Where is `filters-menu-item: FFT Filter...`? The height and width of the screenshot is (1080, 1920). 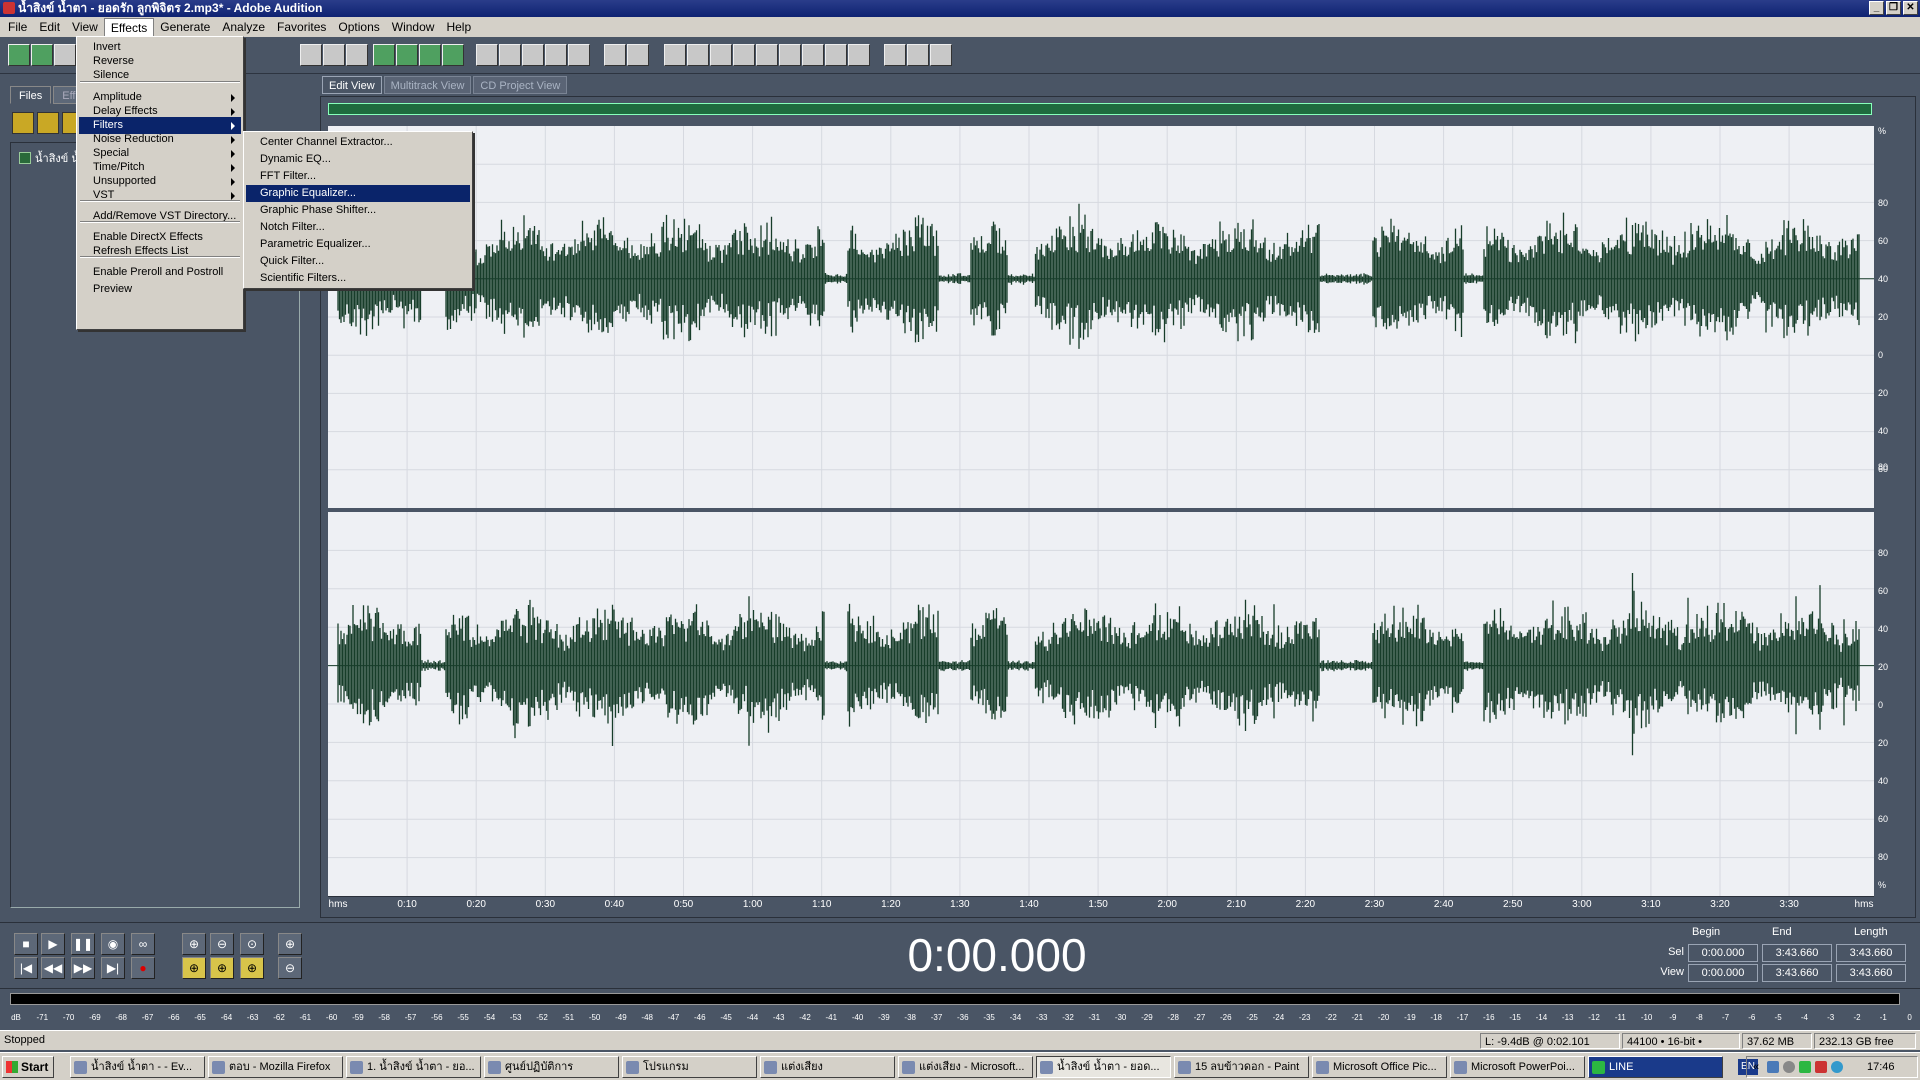
filters-menu-item: FFT Filter... is located at coordinates (358, 176).